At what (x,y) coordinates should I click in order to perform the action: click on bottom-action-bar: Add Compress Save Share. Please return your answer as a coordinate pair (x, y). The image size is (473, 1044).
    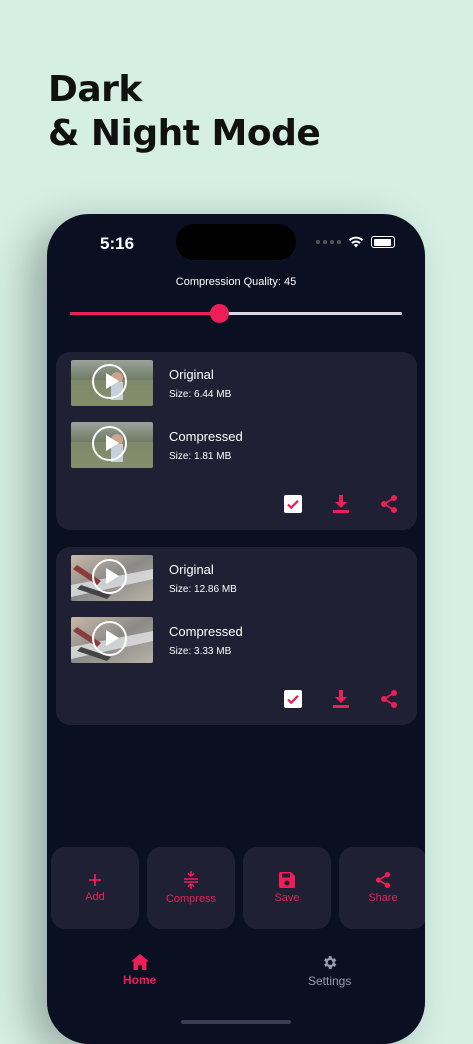
    Looking at the image, I should click on (238, 888).